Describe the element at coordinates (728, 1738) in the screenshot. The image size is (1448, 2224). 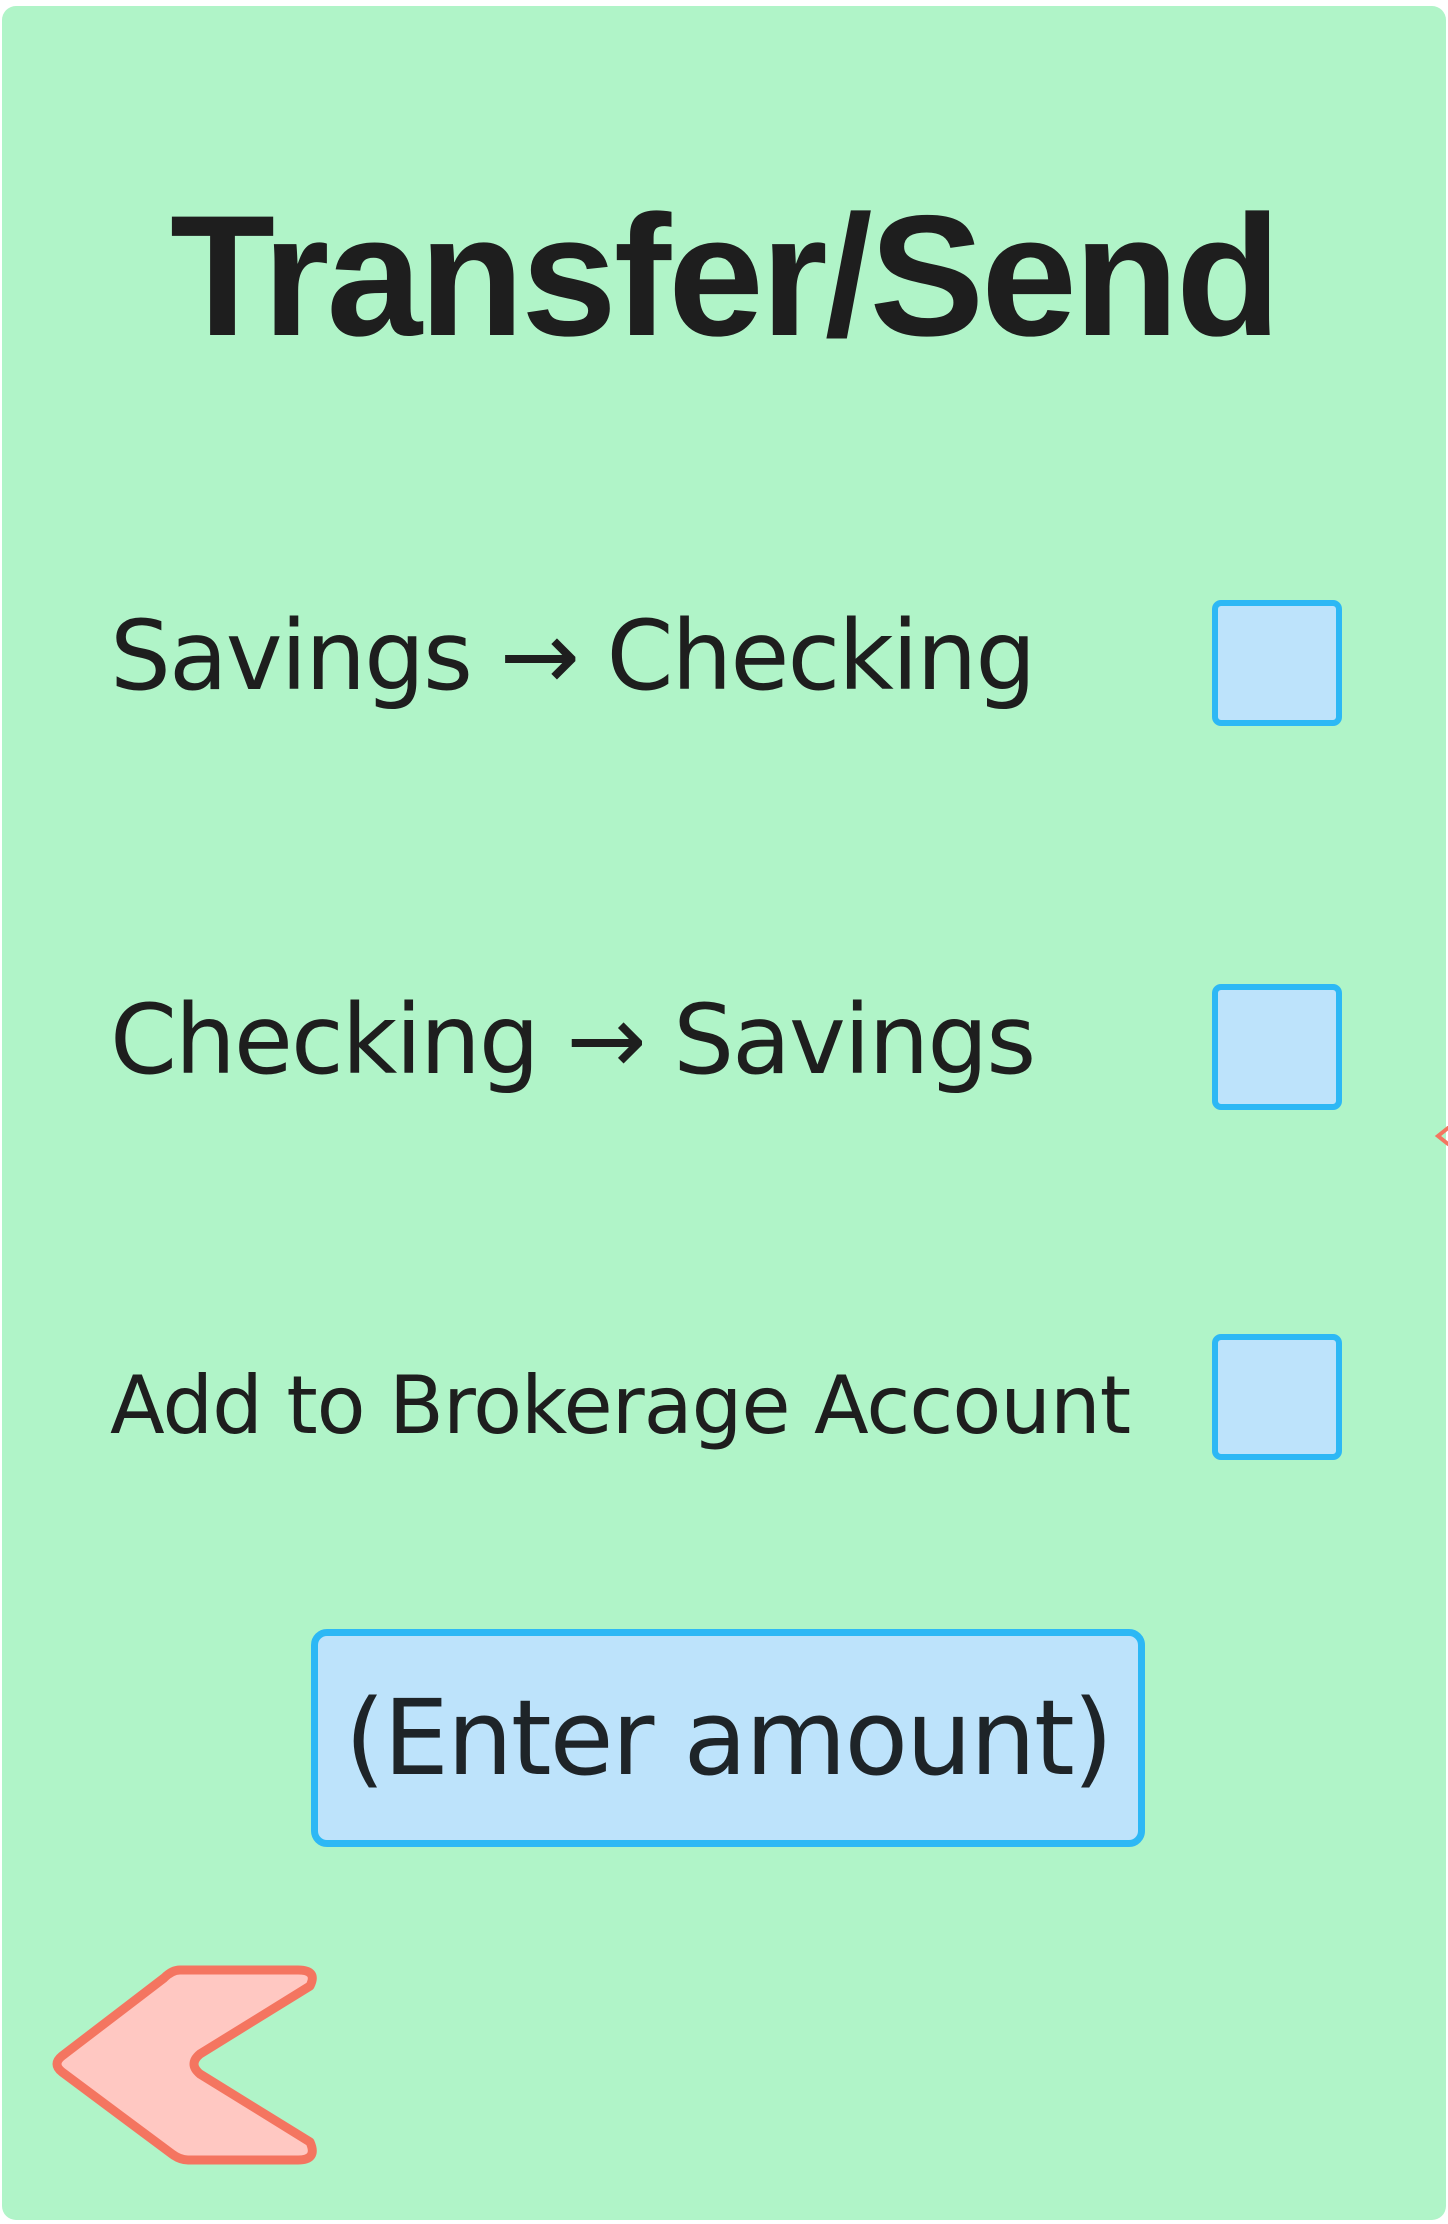
I see `enter-amount-button: (Enter amount)` at that location.